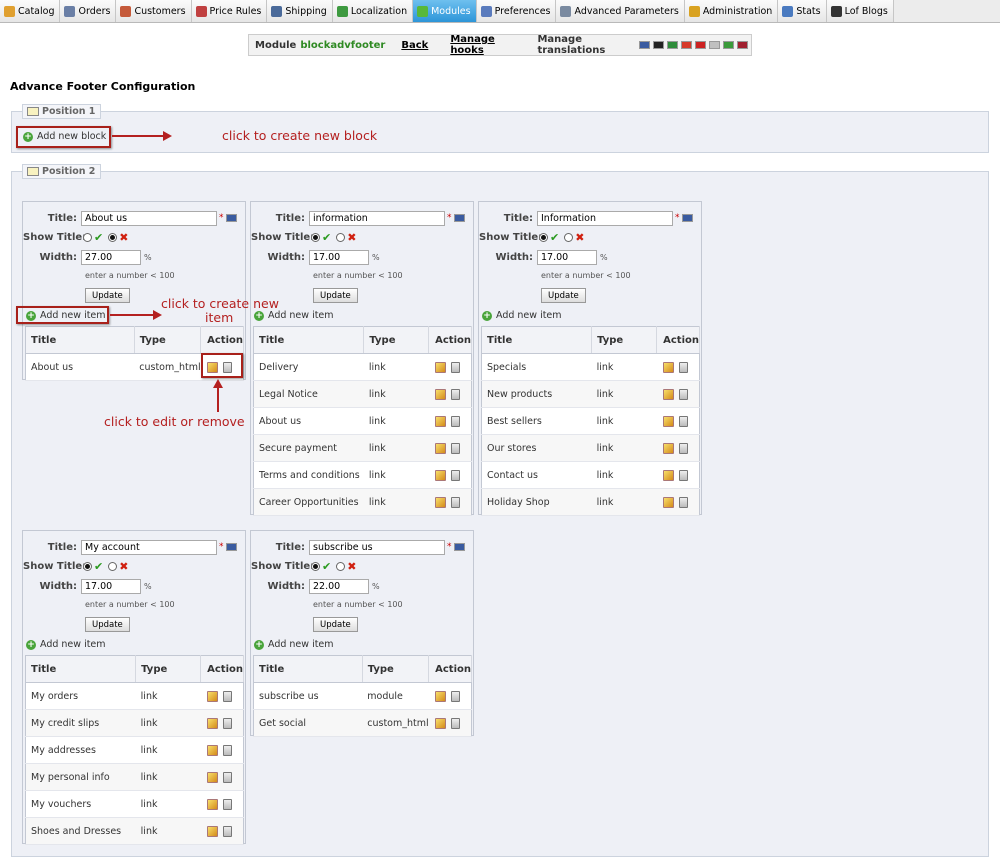  I want to click on nav-tab-localization: Localization, so click(373, 11).